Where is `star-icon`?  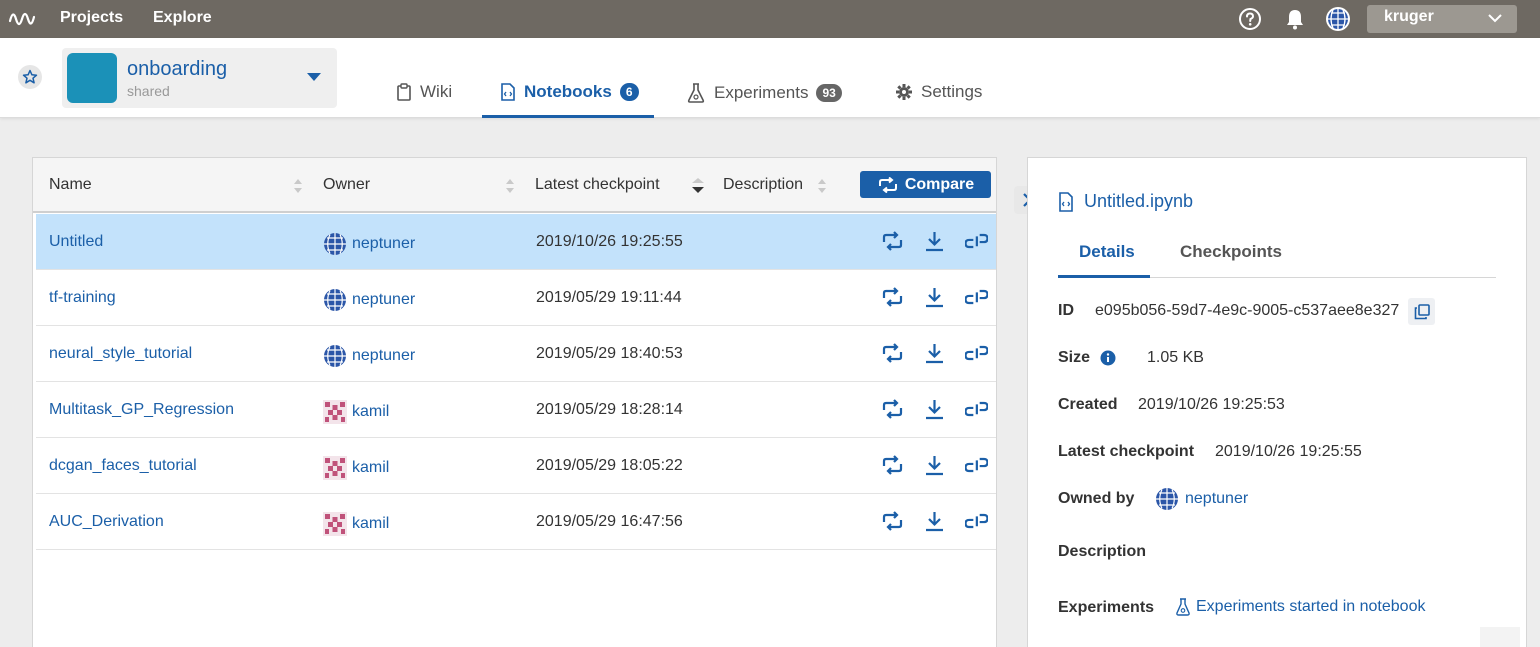 star-icon is located at coordinates (30, 76).